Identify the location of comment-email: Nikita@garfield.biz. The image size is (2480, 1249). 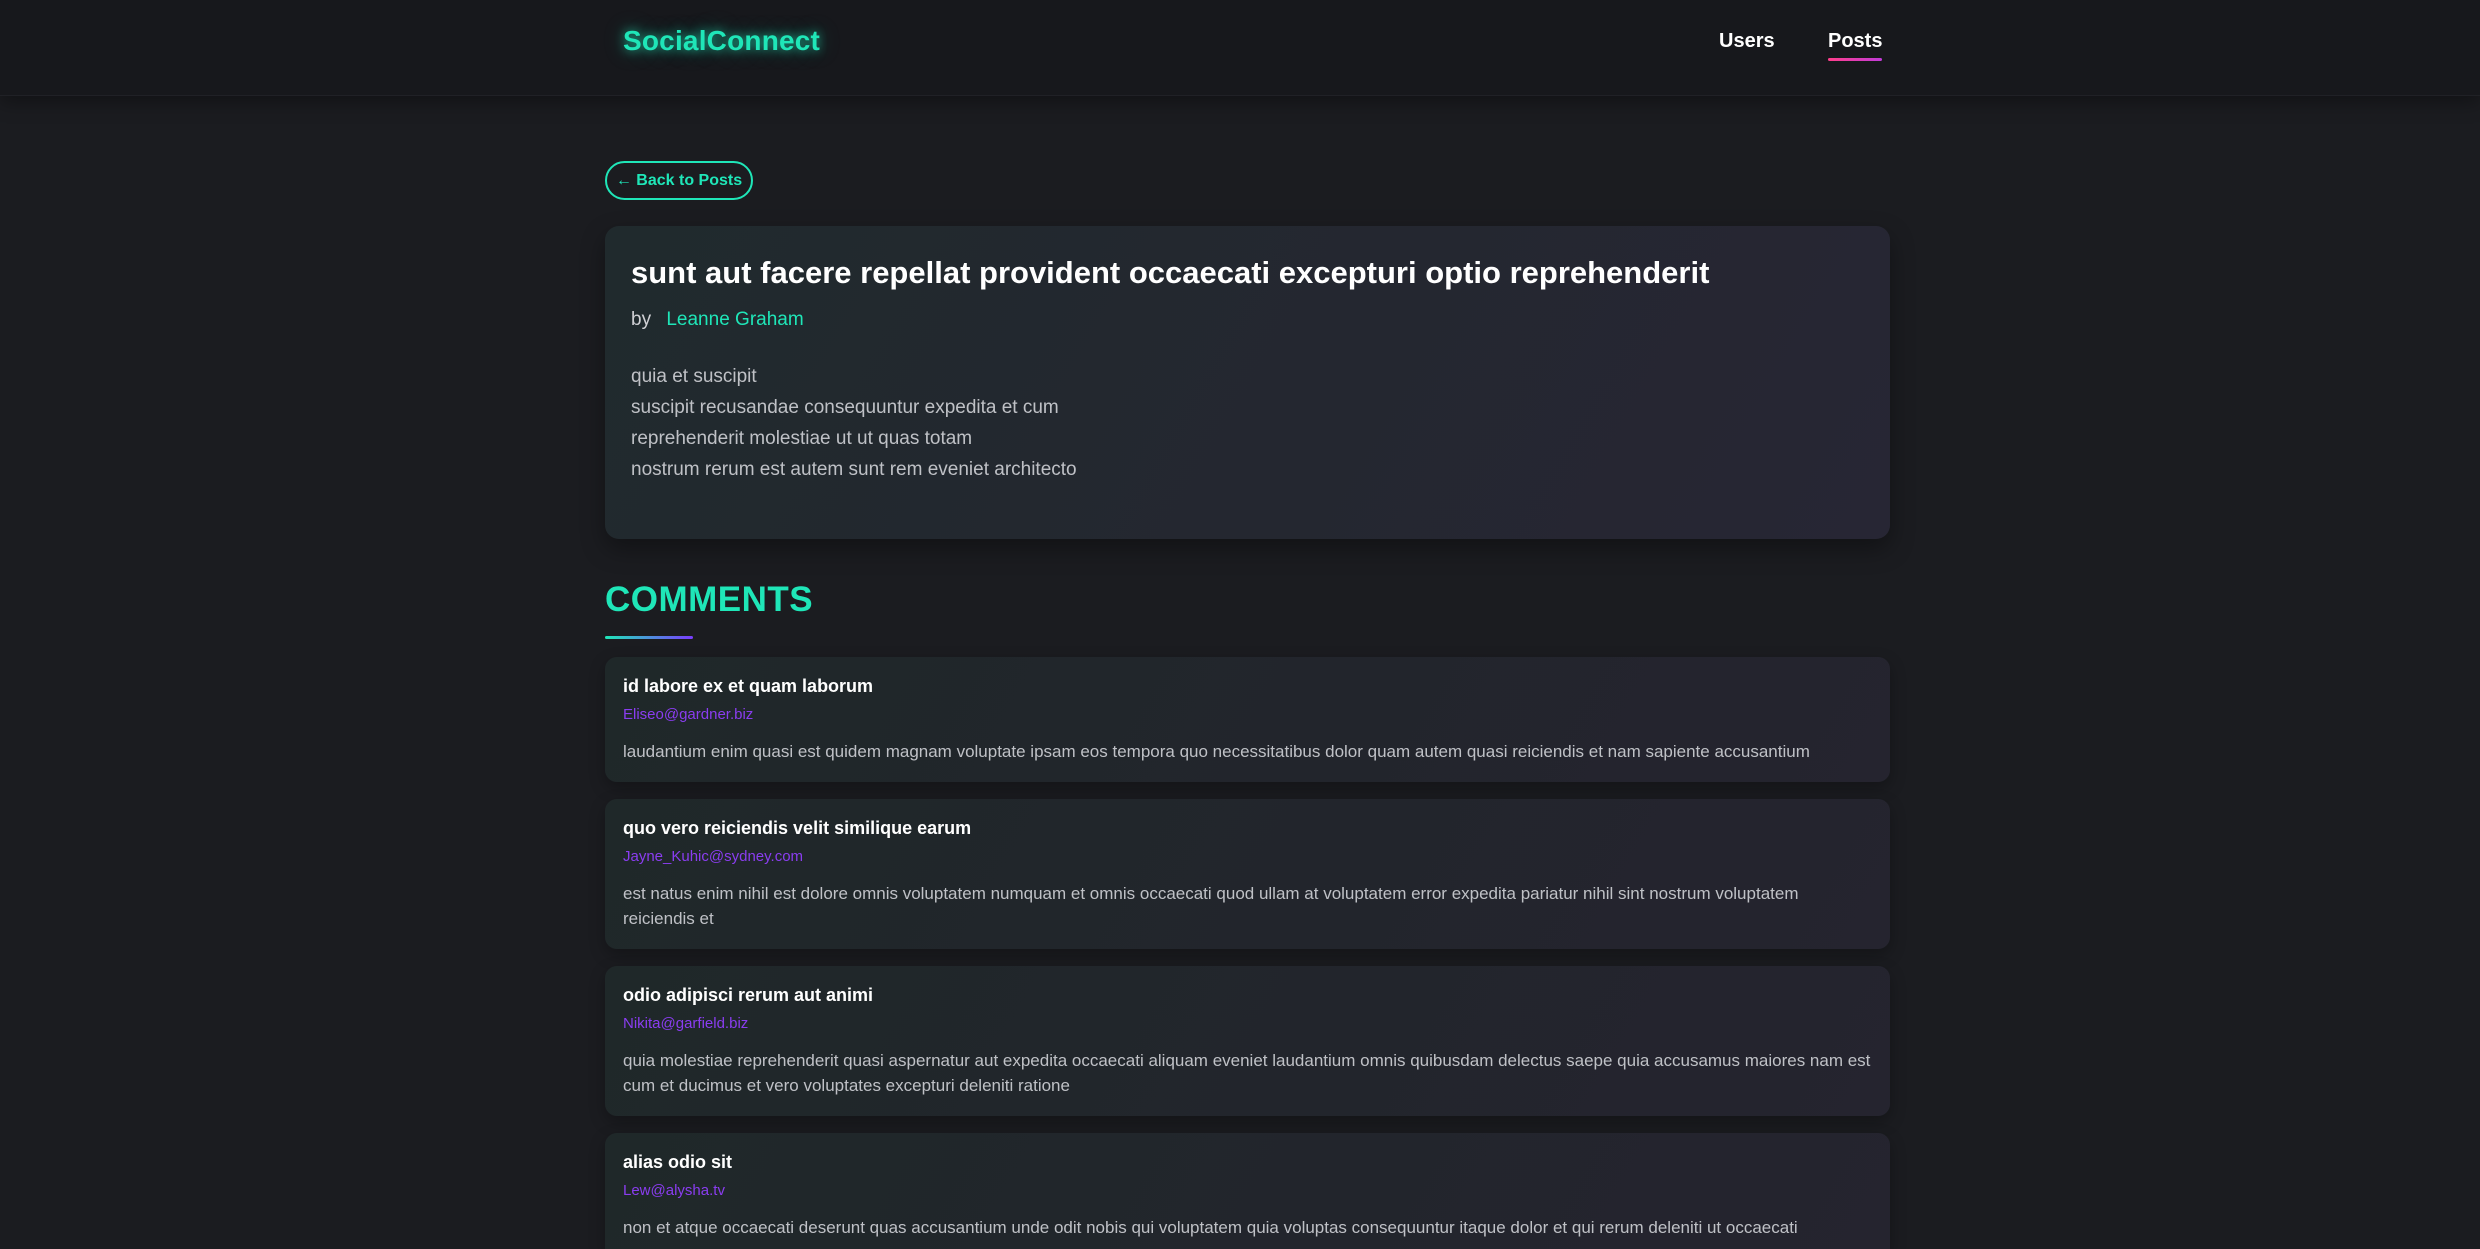
(685, 1023).